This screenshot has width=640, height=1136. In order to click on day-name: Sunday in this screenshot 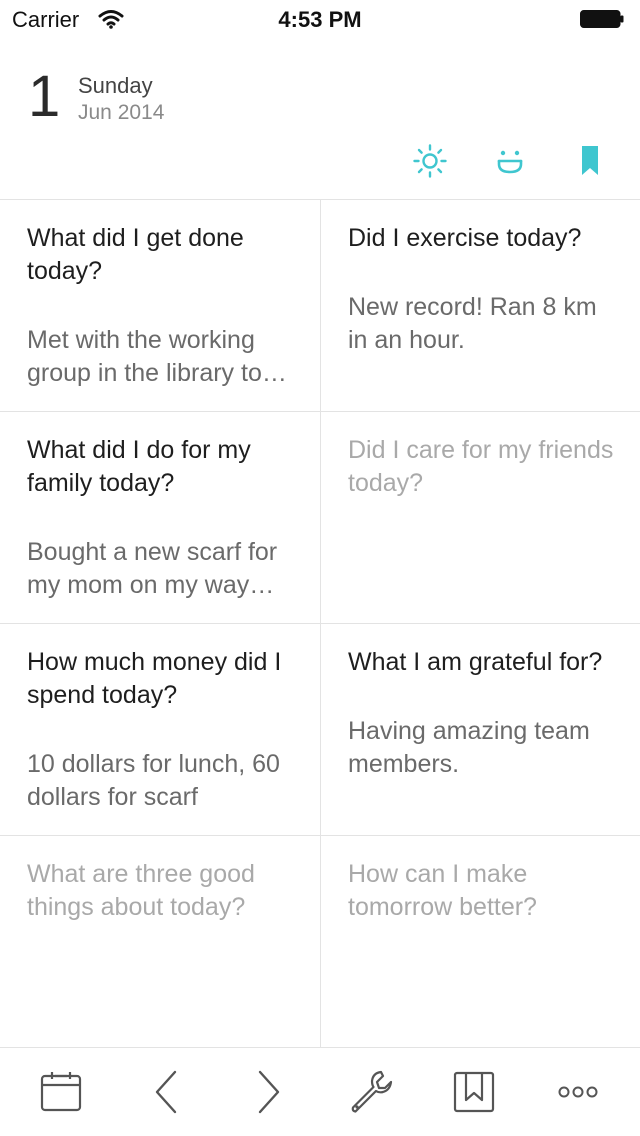, I will do `click(115, 85)`.